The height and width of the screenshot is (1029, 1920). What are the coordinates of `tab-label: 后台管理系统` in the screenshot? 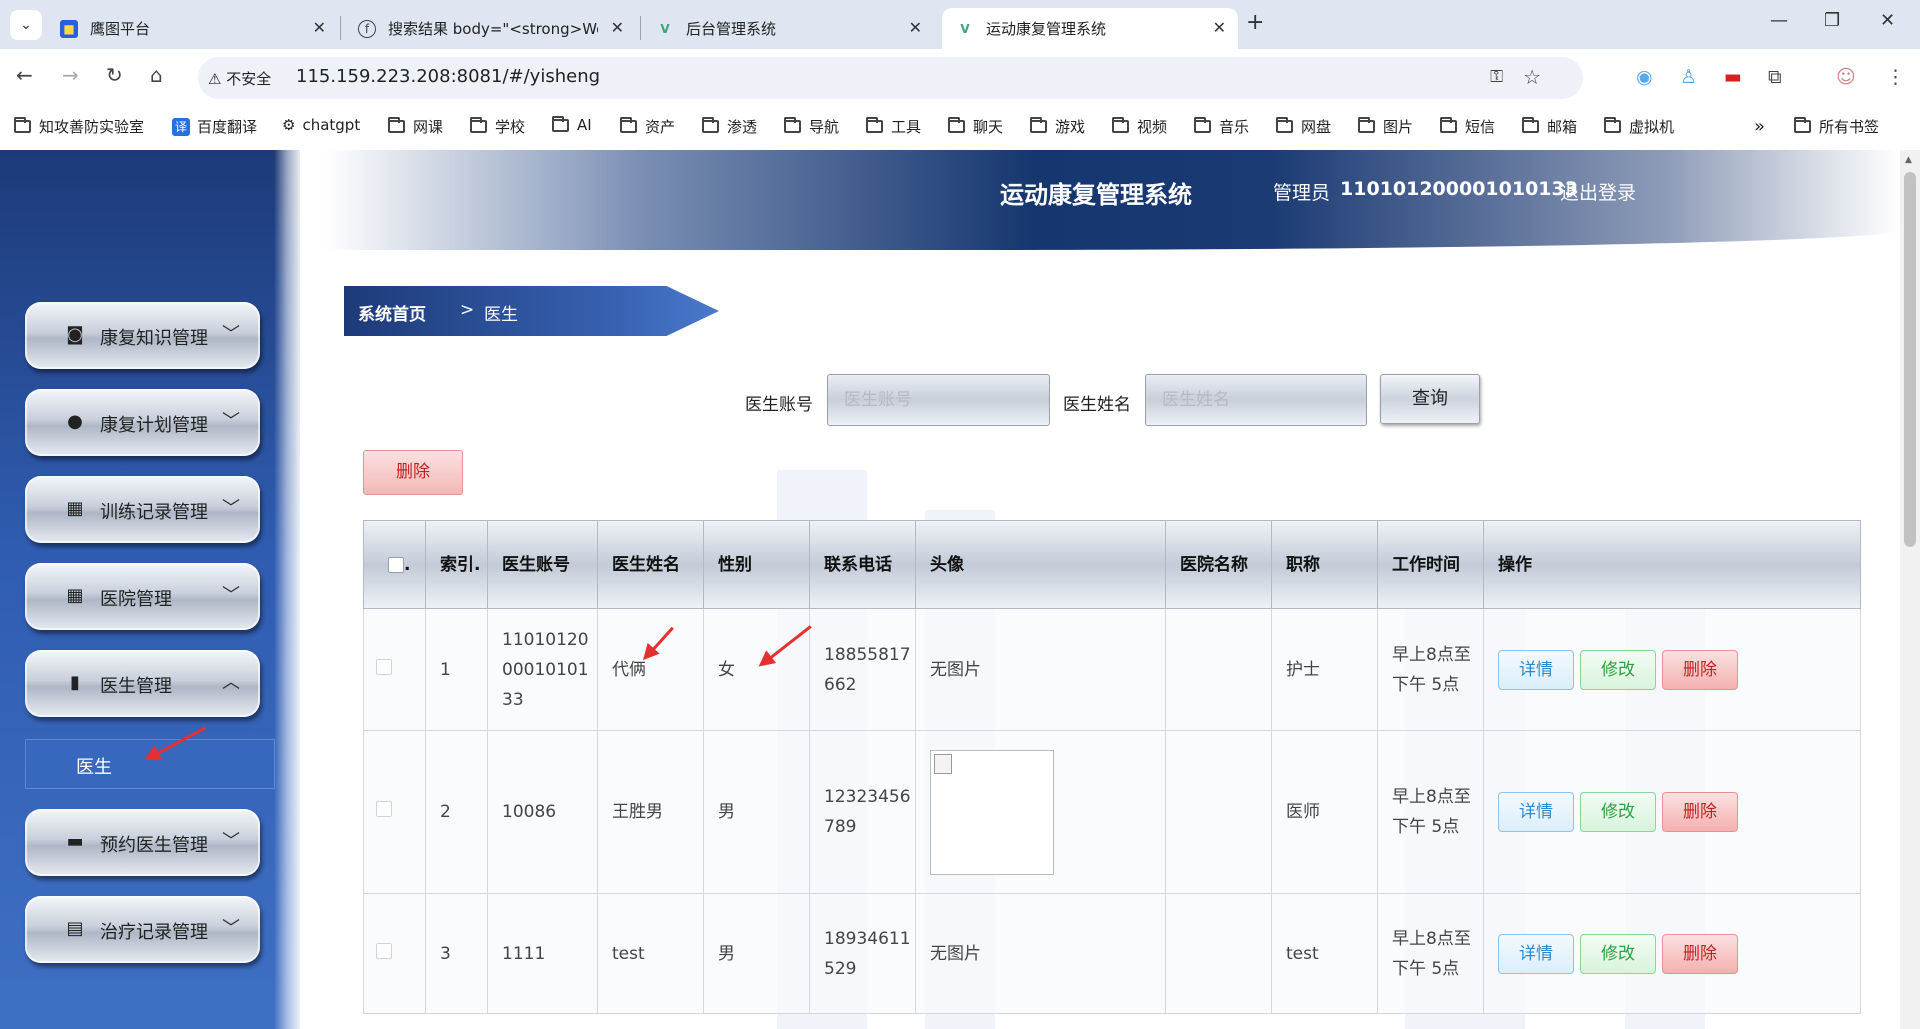 It's located at (731, 29).